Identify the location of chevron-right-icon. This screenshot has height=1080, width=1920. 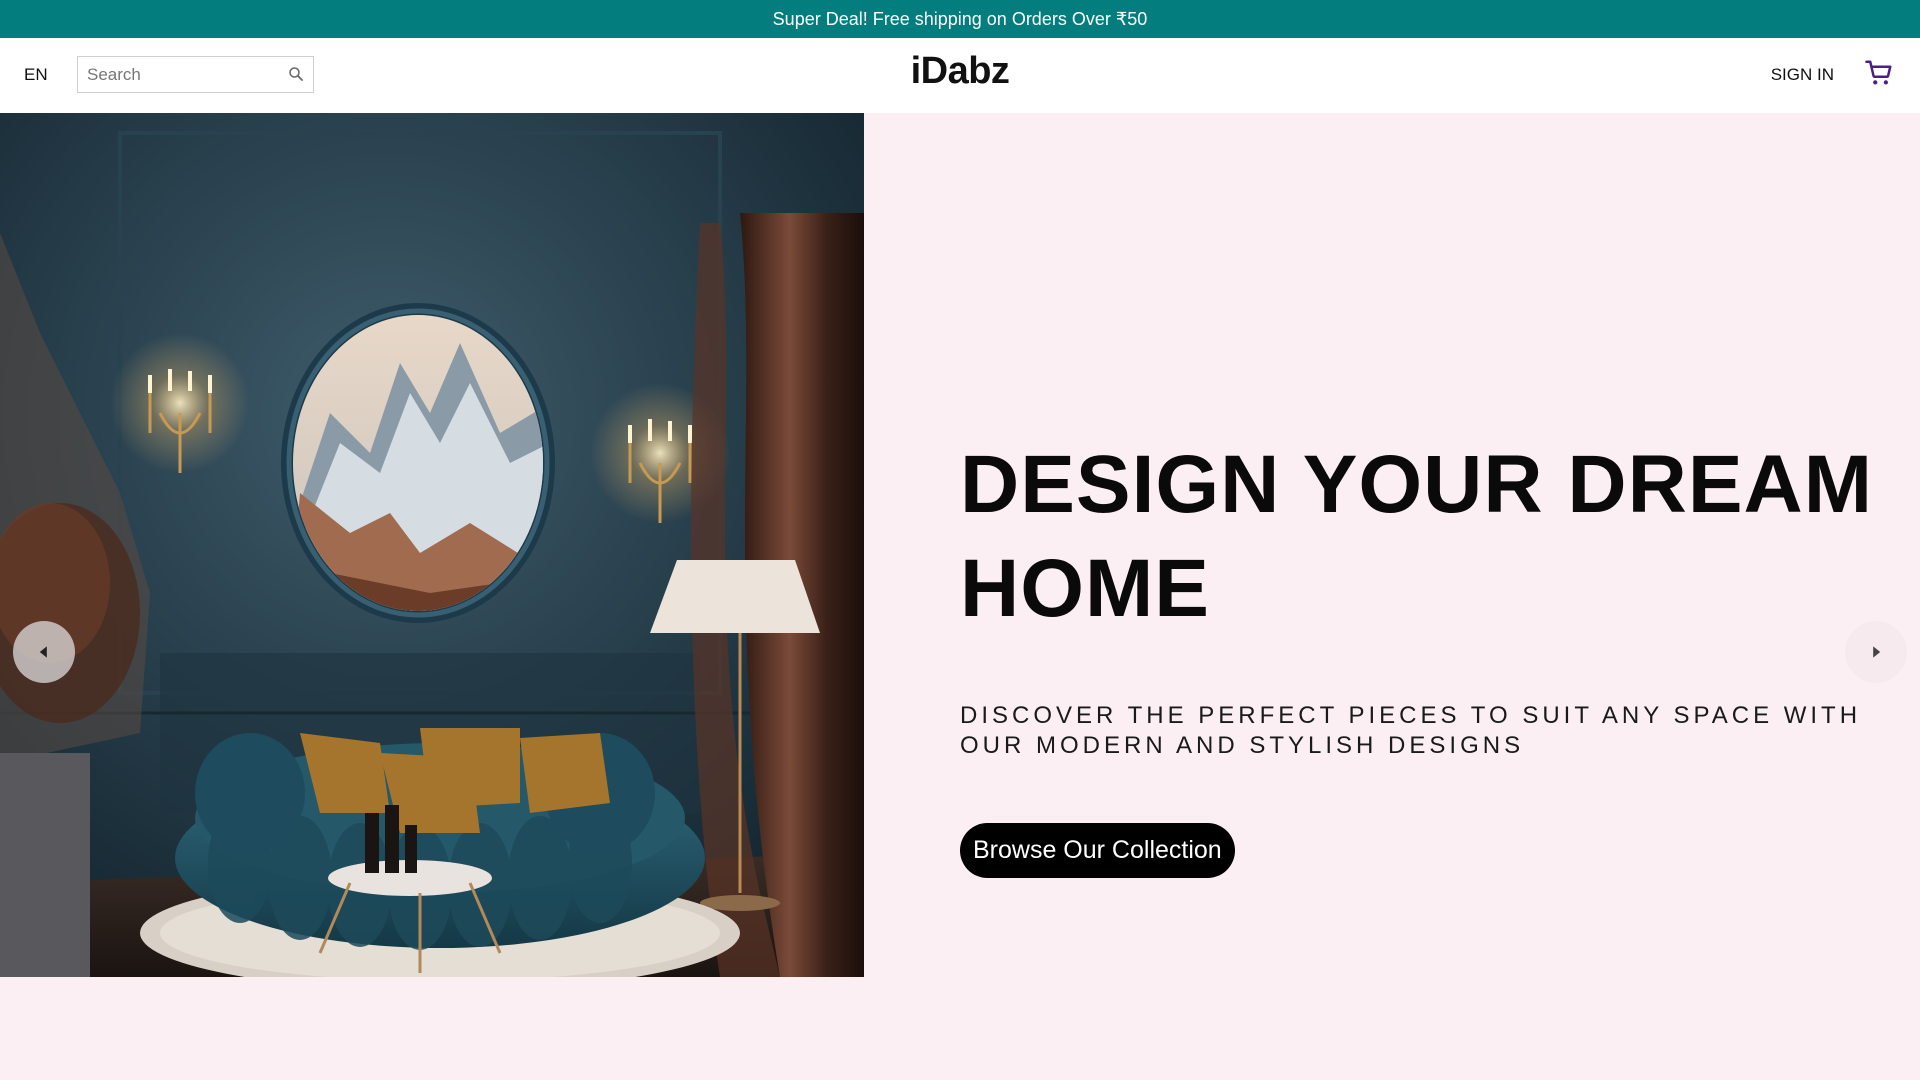
(1877, 652).